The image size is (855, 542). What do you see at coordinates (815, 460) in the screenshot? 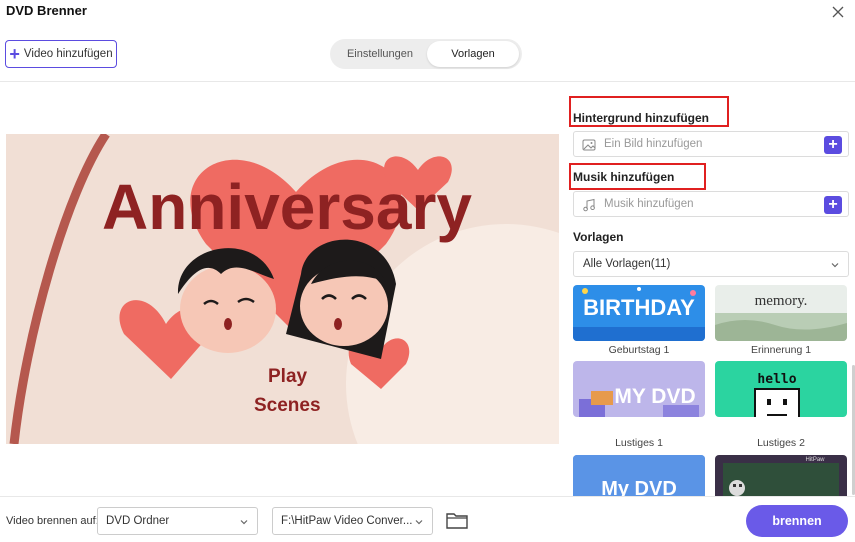
I see `hitpaw-thumb-text: HitPaw` at bounding box center [815, 460].